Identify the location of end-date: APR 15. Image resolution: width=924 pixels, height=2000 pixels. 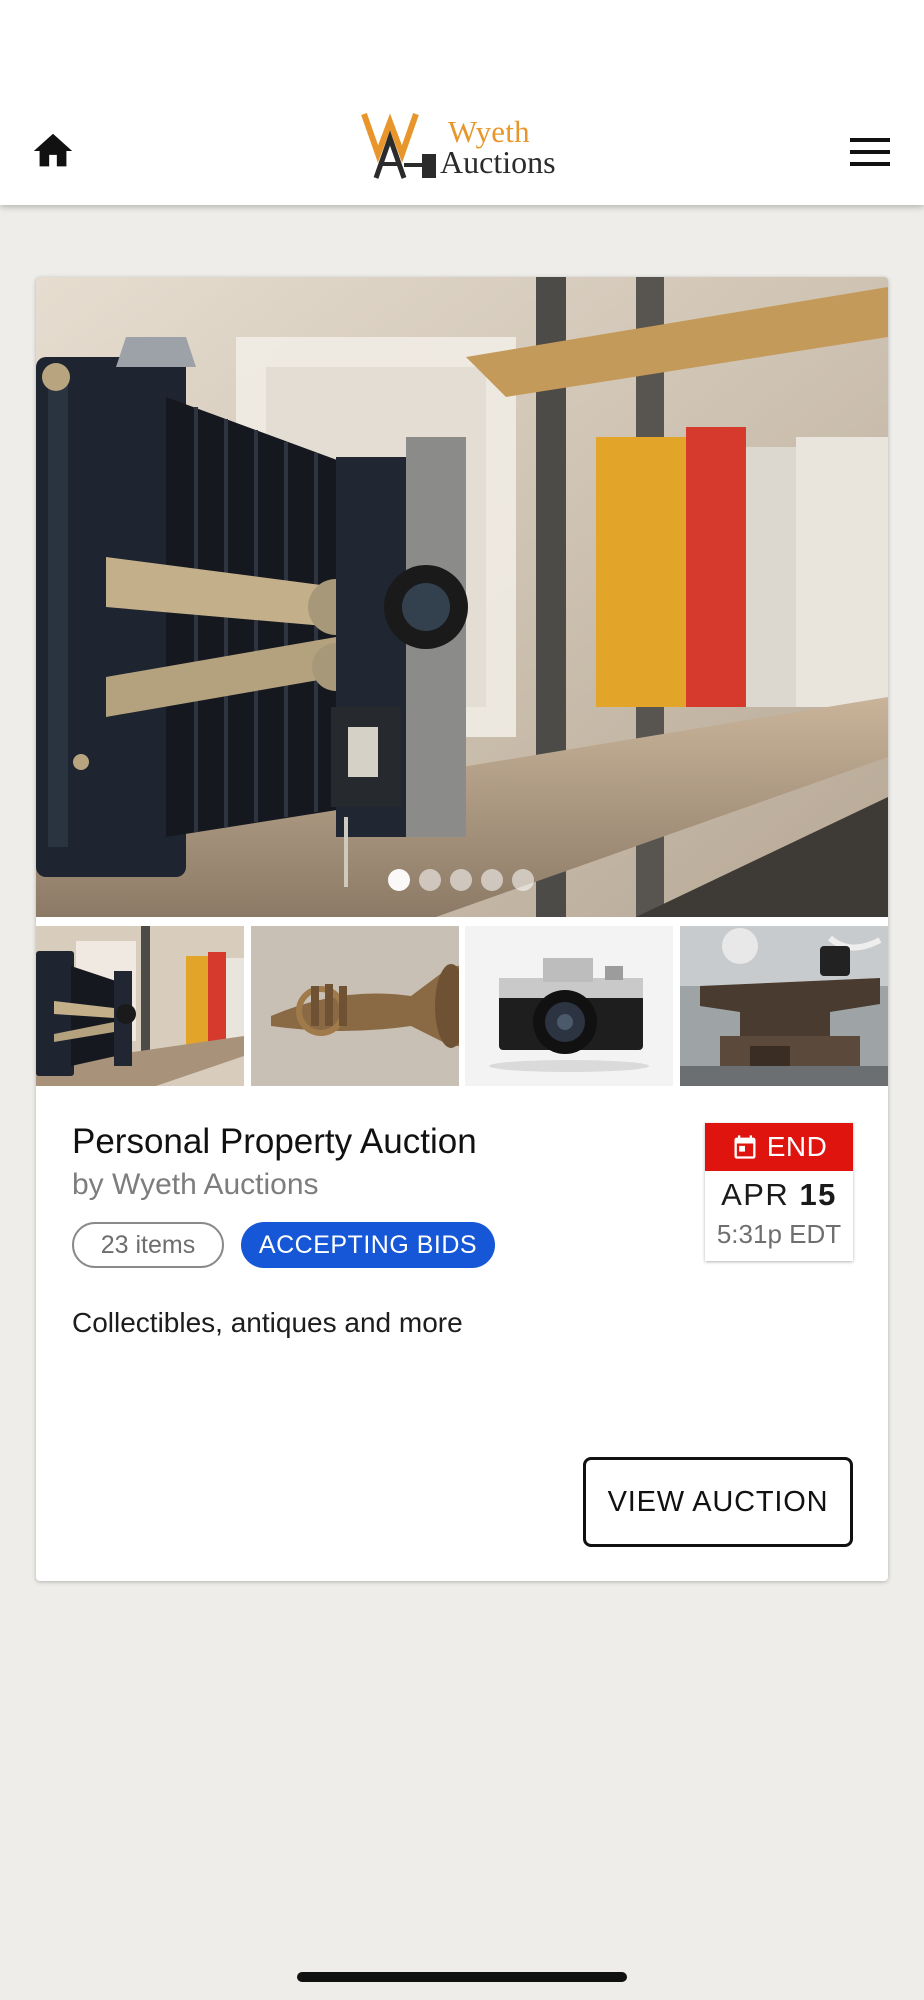
(779, 1195).